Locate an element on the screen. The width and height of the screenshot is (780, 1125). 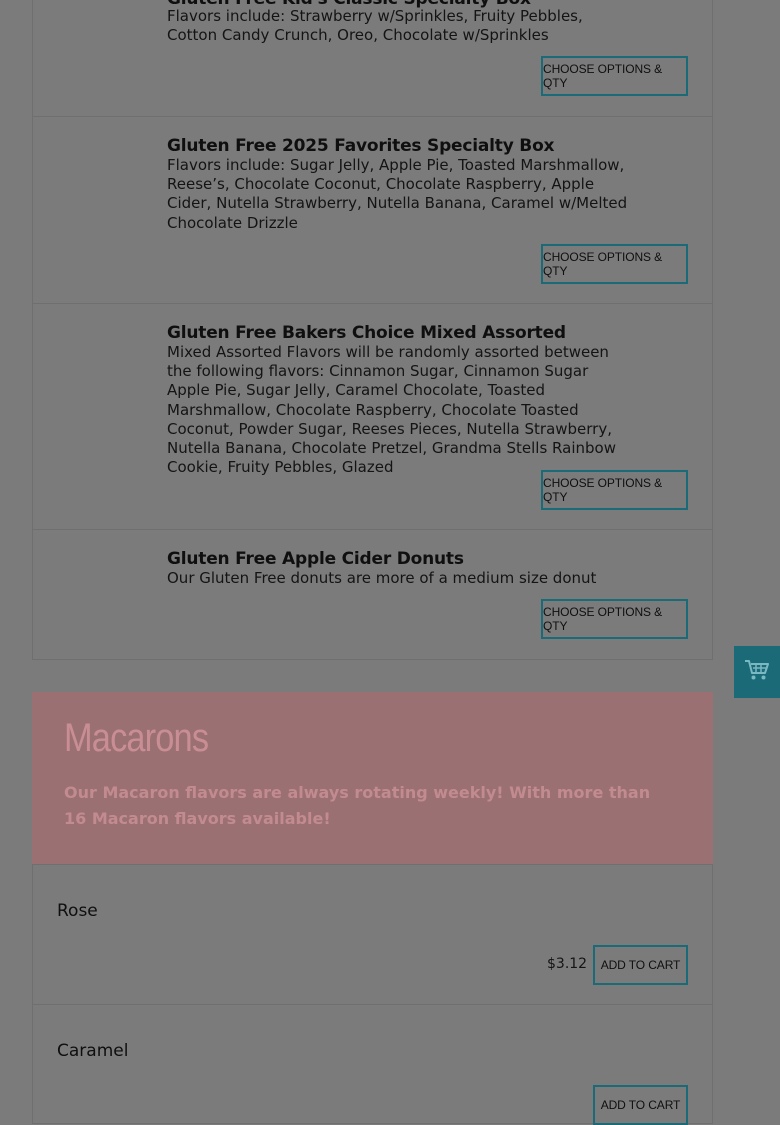
macaron-price: $3.12 is located at coordinates (567, 964).